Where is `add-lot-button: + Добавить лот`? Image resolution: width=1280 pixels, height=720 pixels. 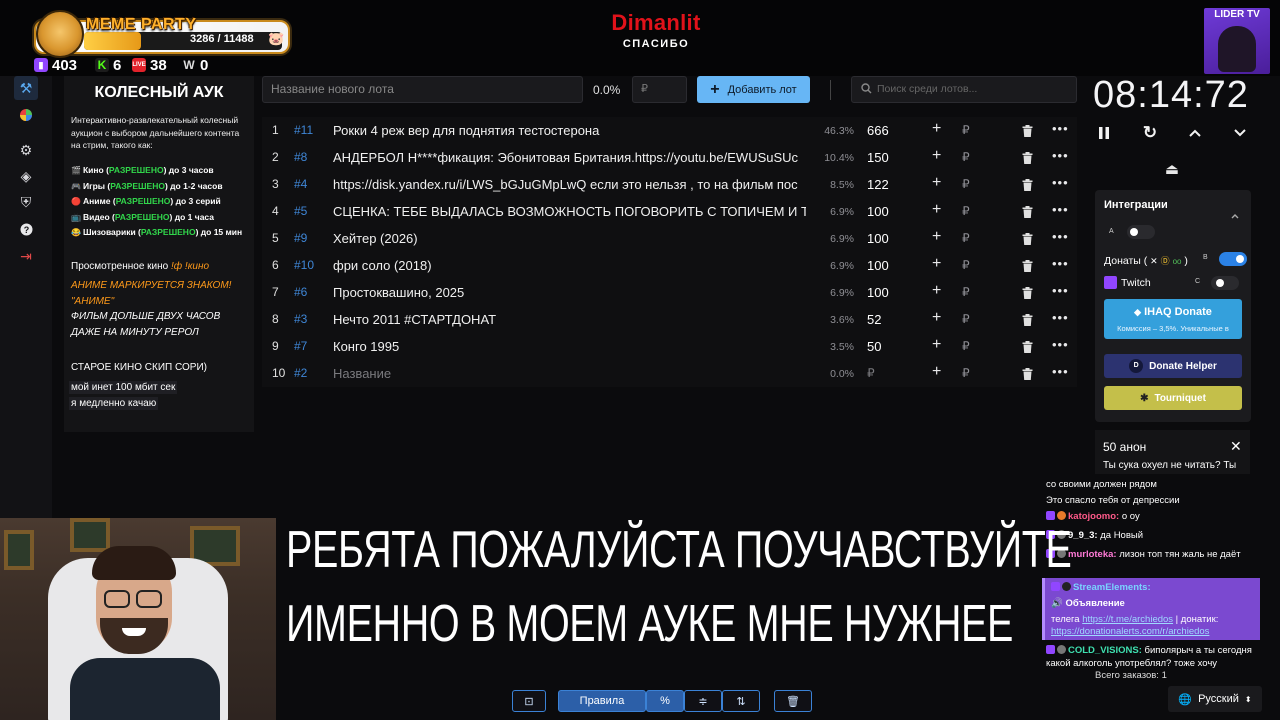 add-lot-button: + Добавить лот is located at coordinates (753, 89).